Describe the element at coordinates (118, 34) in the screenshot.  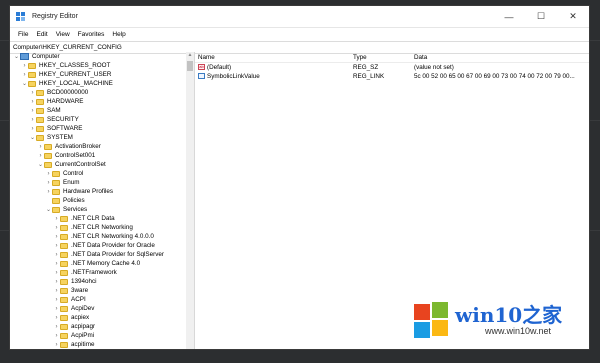
I see `menu-help: Help` at that location.